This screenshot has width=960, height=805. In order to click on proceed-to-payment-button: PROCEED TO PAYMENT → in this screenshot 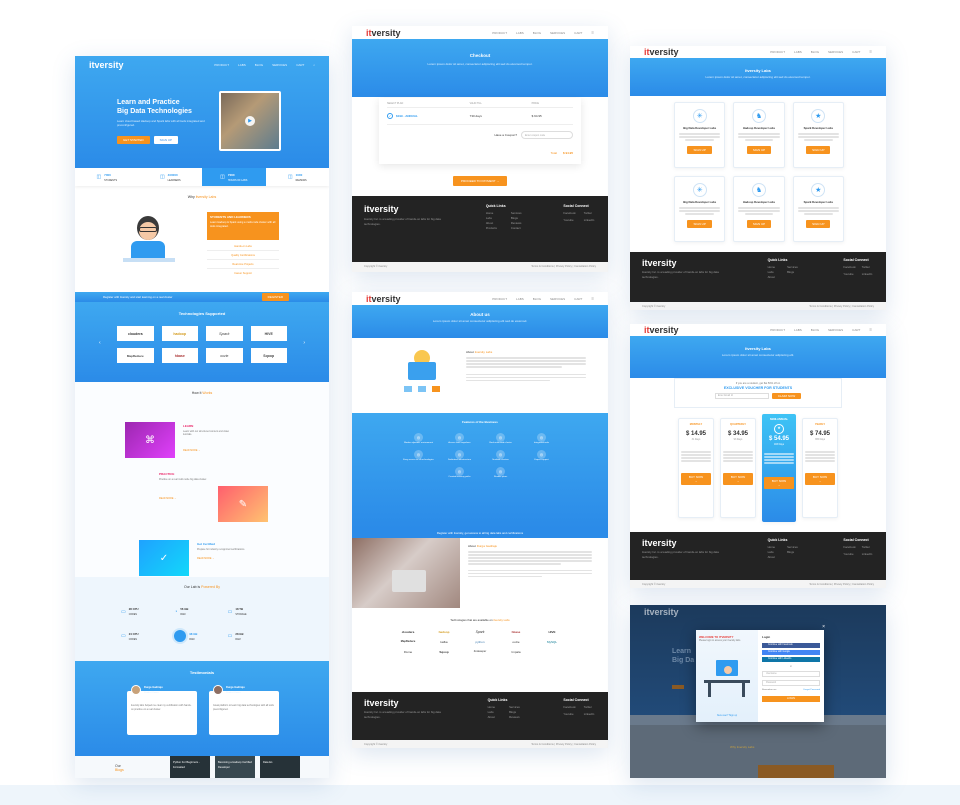, I will do `click(480, 181)`.